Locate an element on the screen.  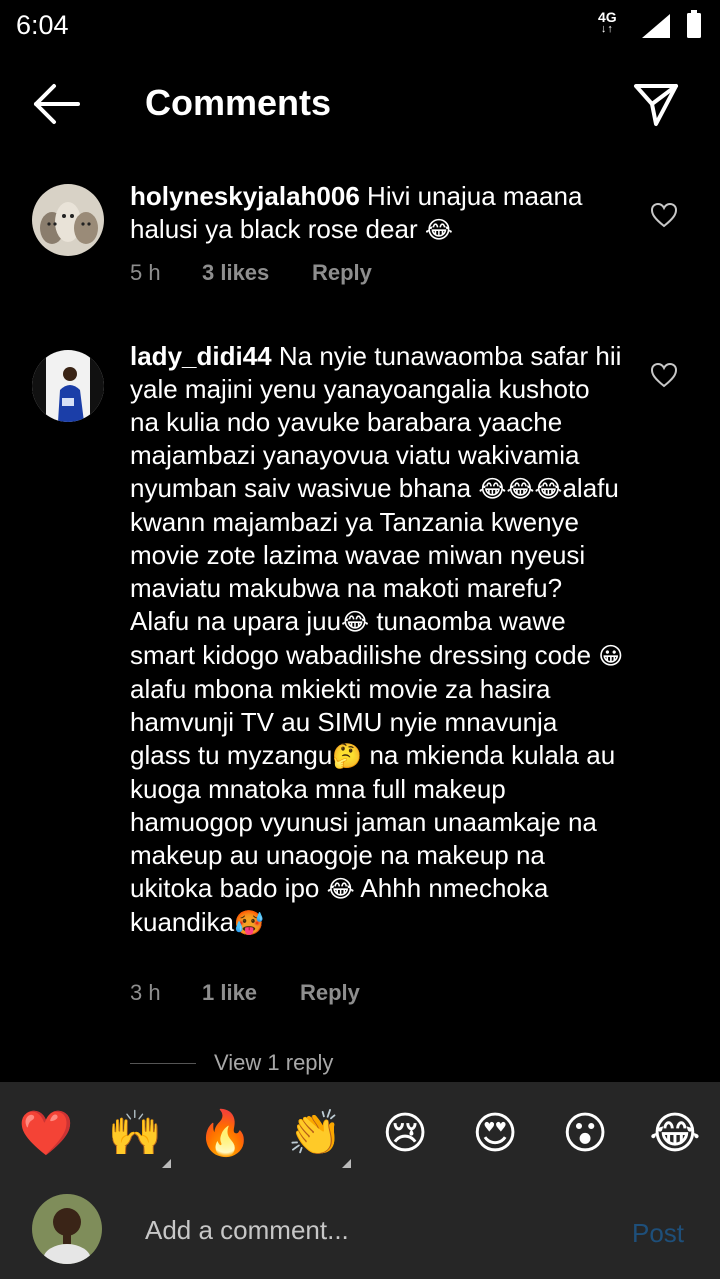
clap-emoji-button: 👏 is located at coordinates (319, 1137).